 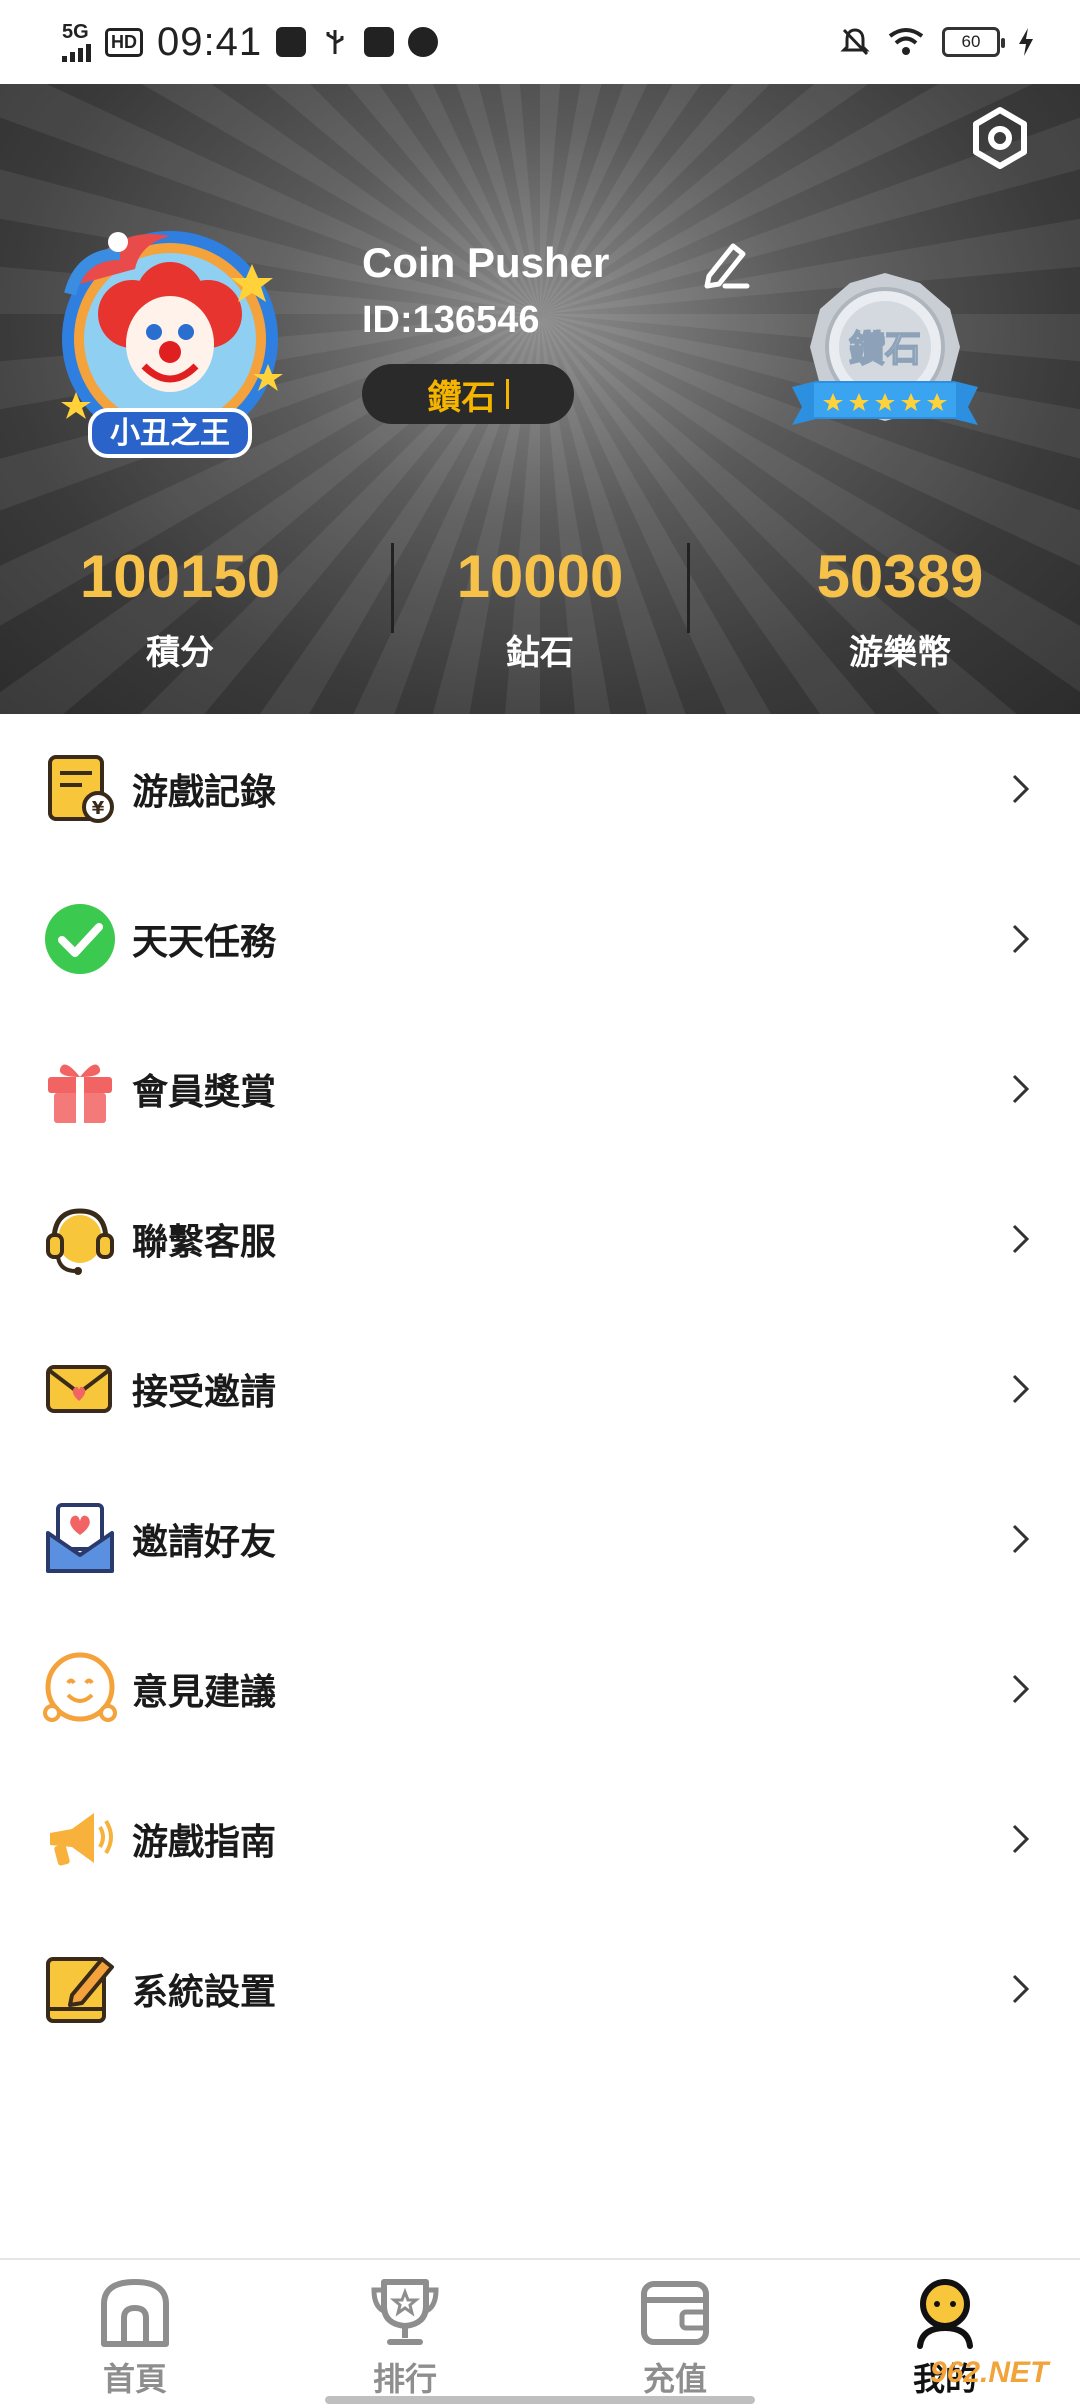 I want to click on menu-label: 會員獎賞, so click(x=204, y=1091).